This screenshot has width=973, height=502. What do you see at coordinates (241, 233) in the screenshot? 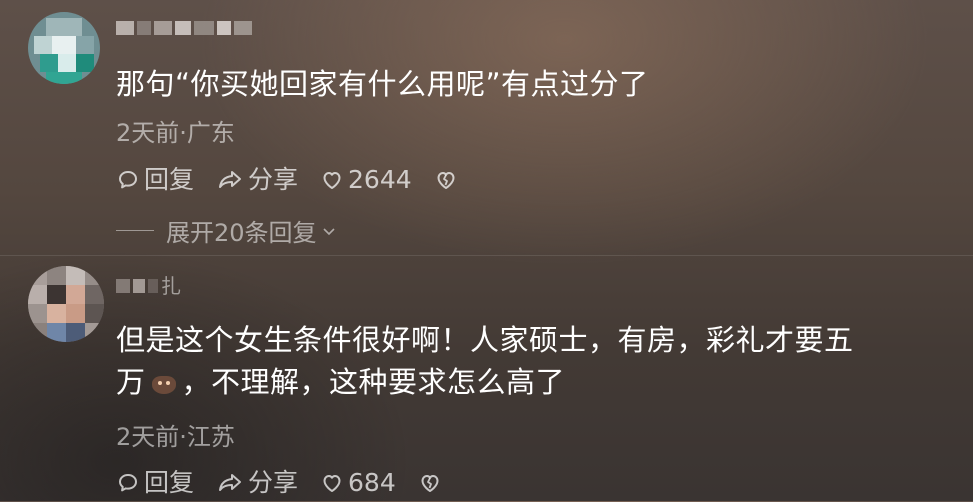
I see `expand-replies-label: 展开20条回复` at bounding box center [241, 233].